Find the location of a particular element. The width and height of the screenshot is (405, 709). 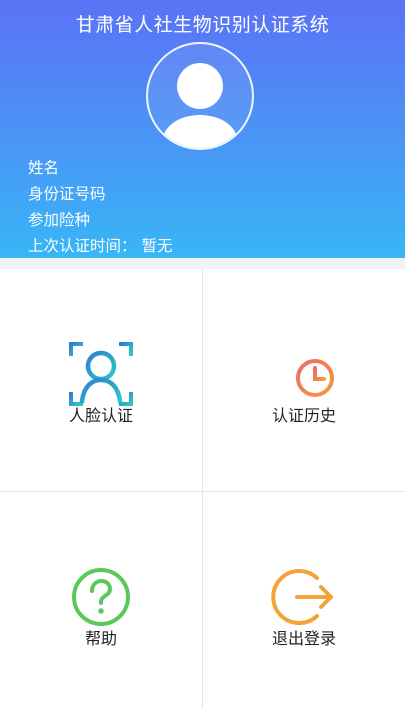

face-auth-label: 人脸认证 is located at coordinates (100, 415).